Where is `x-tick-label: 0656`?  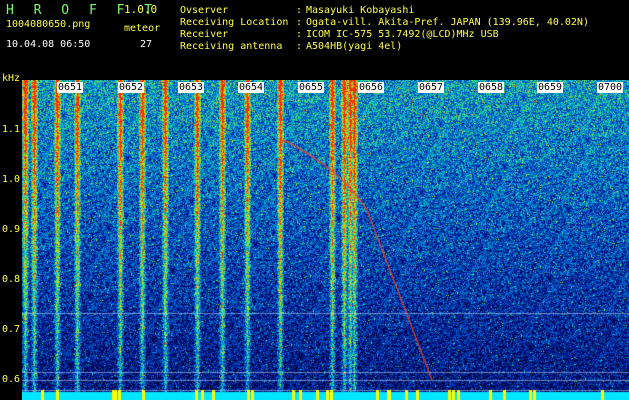
x-tick-label: 0656 is located at coordinates (371, 87).